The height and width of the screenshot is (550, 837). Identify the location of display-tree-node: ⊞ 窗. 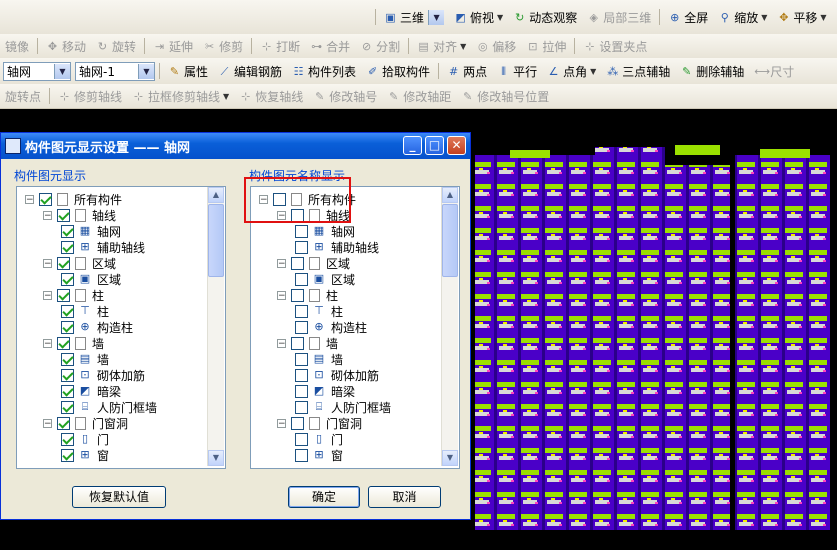
(85, 455).